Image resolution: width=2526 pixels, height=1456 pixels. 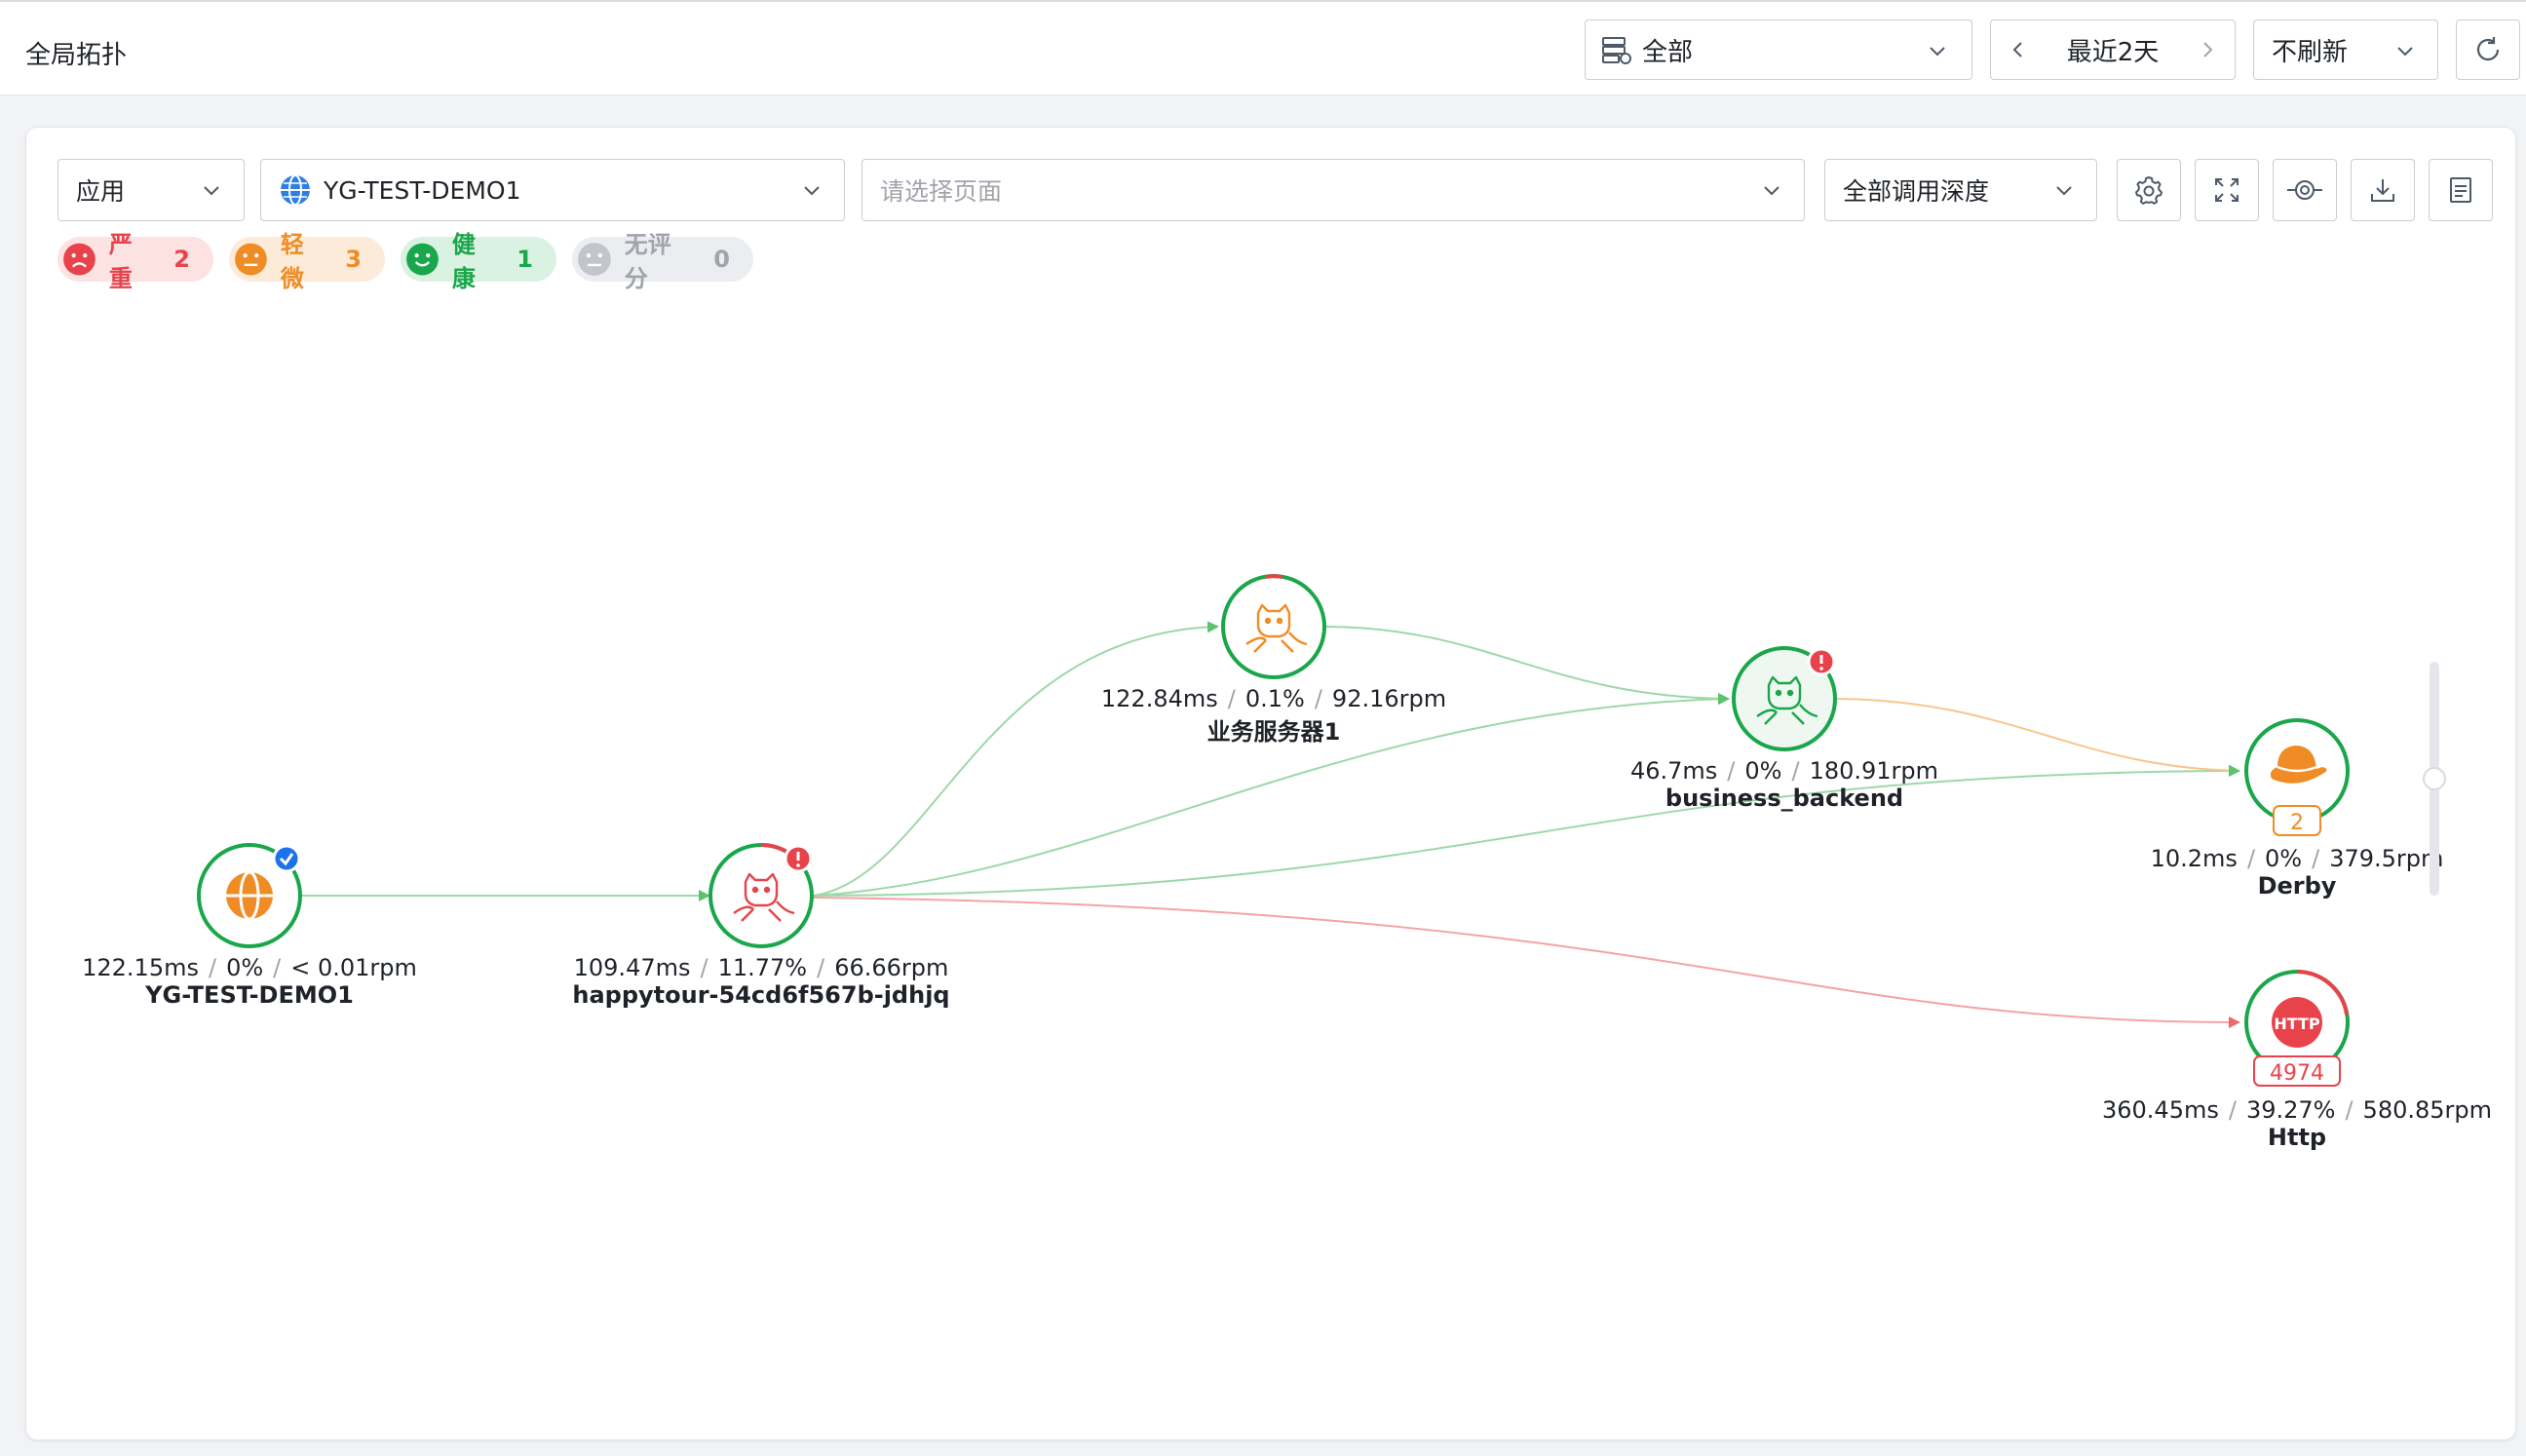 I want to click on page-select-placeholder: 请选择页面, so click(x=942, y=191).